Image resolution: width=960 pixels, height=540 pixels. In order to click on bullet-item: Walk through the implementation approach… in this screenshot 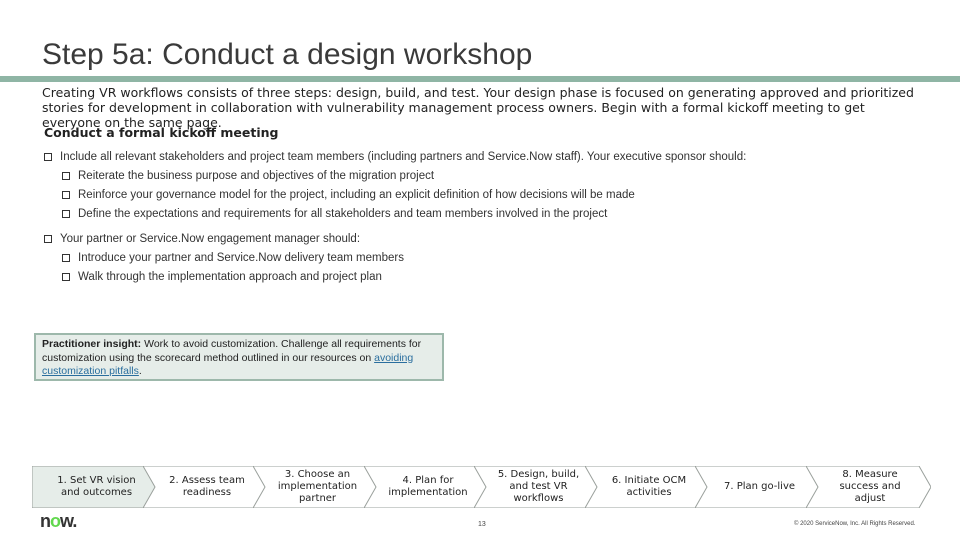, I will do `click(222, 277)`.